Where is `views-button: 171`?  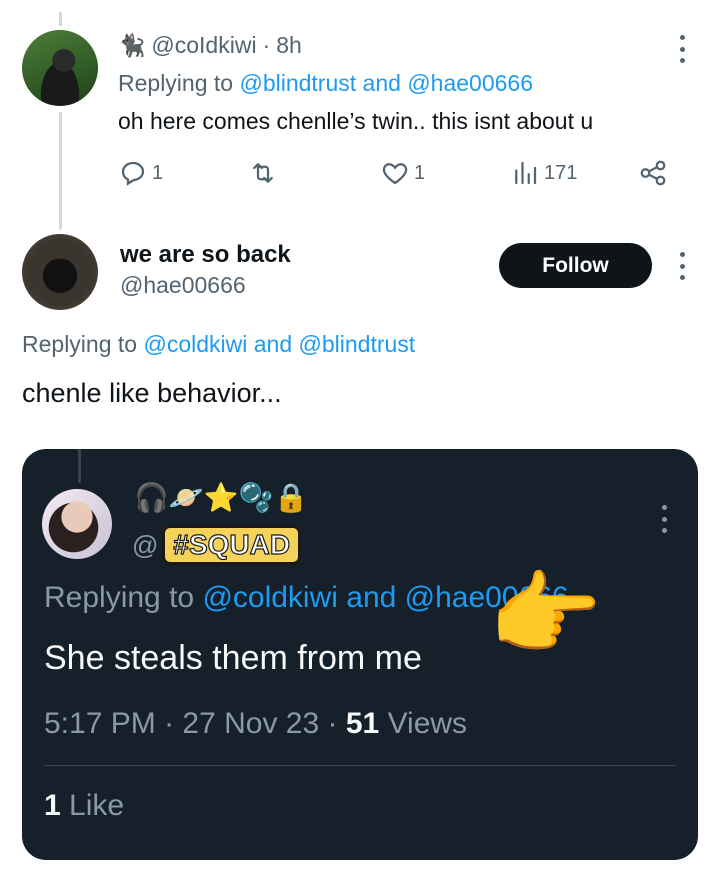
views-button: 171 is located at coordinates (543, 173).